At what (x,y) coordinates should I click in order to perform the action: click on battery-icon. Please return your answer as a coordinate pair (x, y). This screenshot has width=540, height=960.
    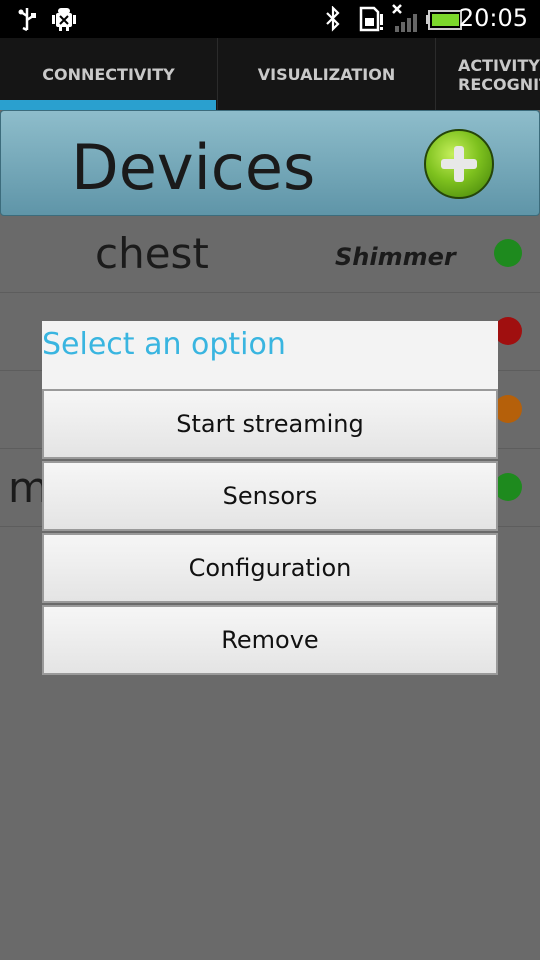
    Looking at the image, I should click on (444, 20).